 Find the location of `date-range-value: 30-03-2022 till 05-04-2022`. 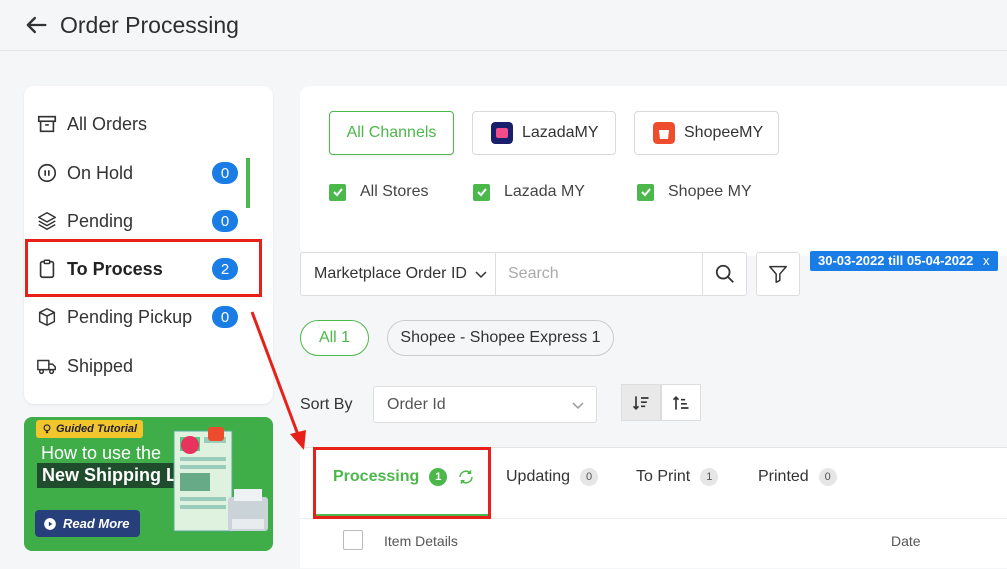

date-range-value: 30-03-2022 till 05-04-2022 is located at coordinates (896, 260).